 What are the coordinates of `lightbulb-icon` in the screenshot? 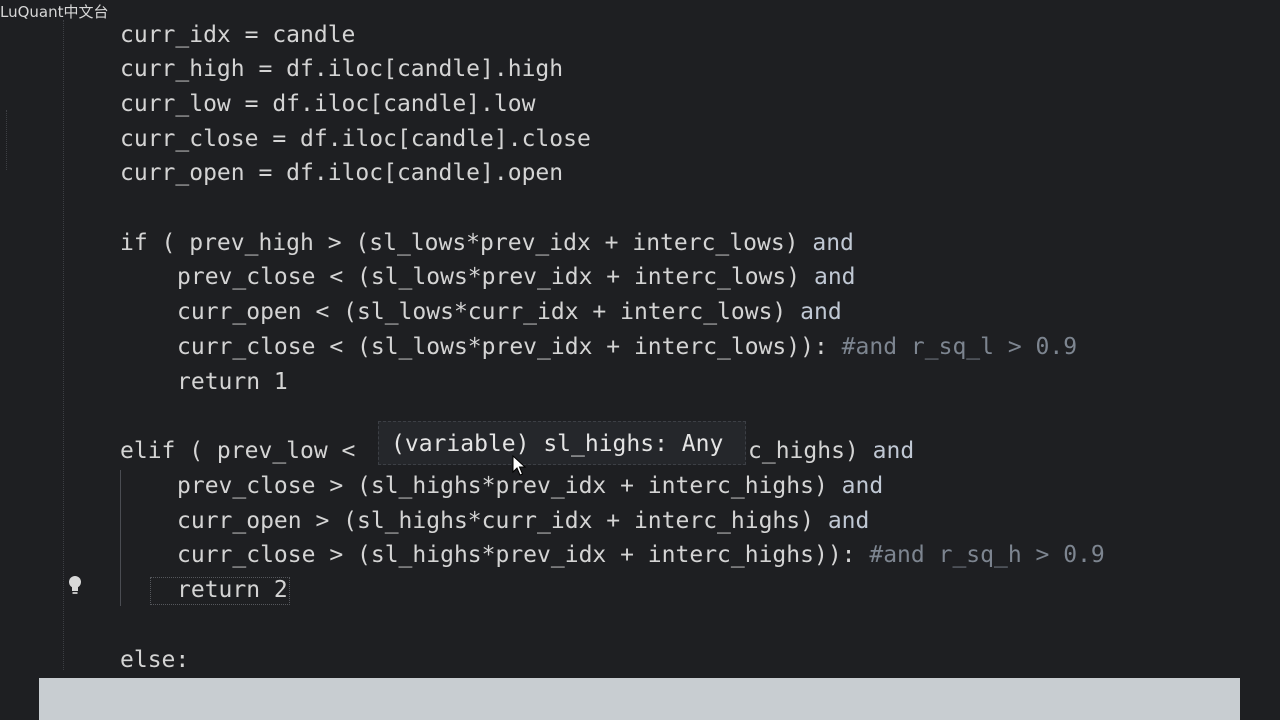 It's located at (75, 585).